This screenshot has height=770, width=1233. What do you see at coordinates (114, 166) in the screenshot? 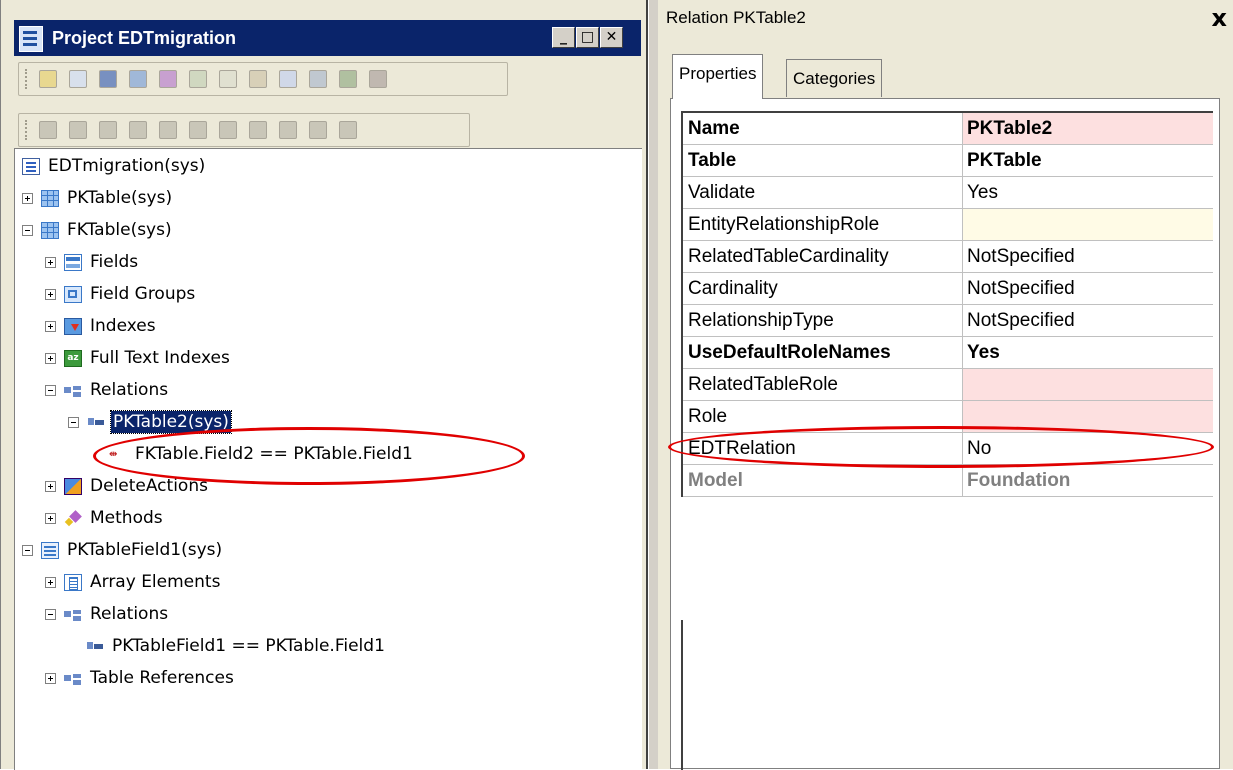
I see `tree-node-root: EDTmigration(sys)` at bounding box center [114, 166].